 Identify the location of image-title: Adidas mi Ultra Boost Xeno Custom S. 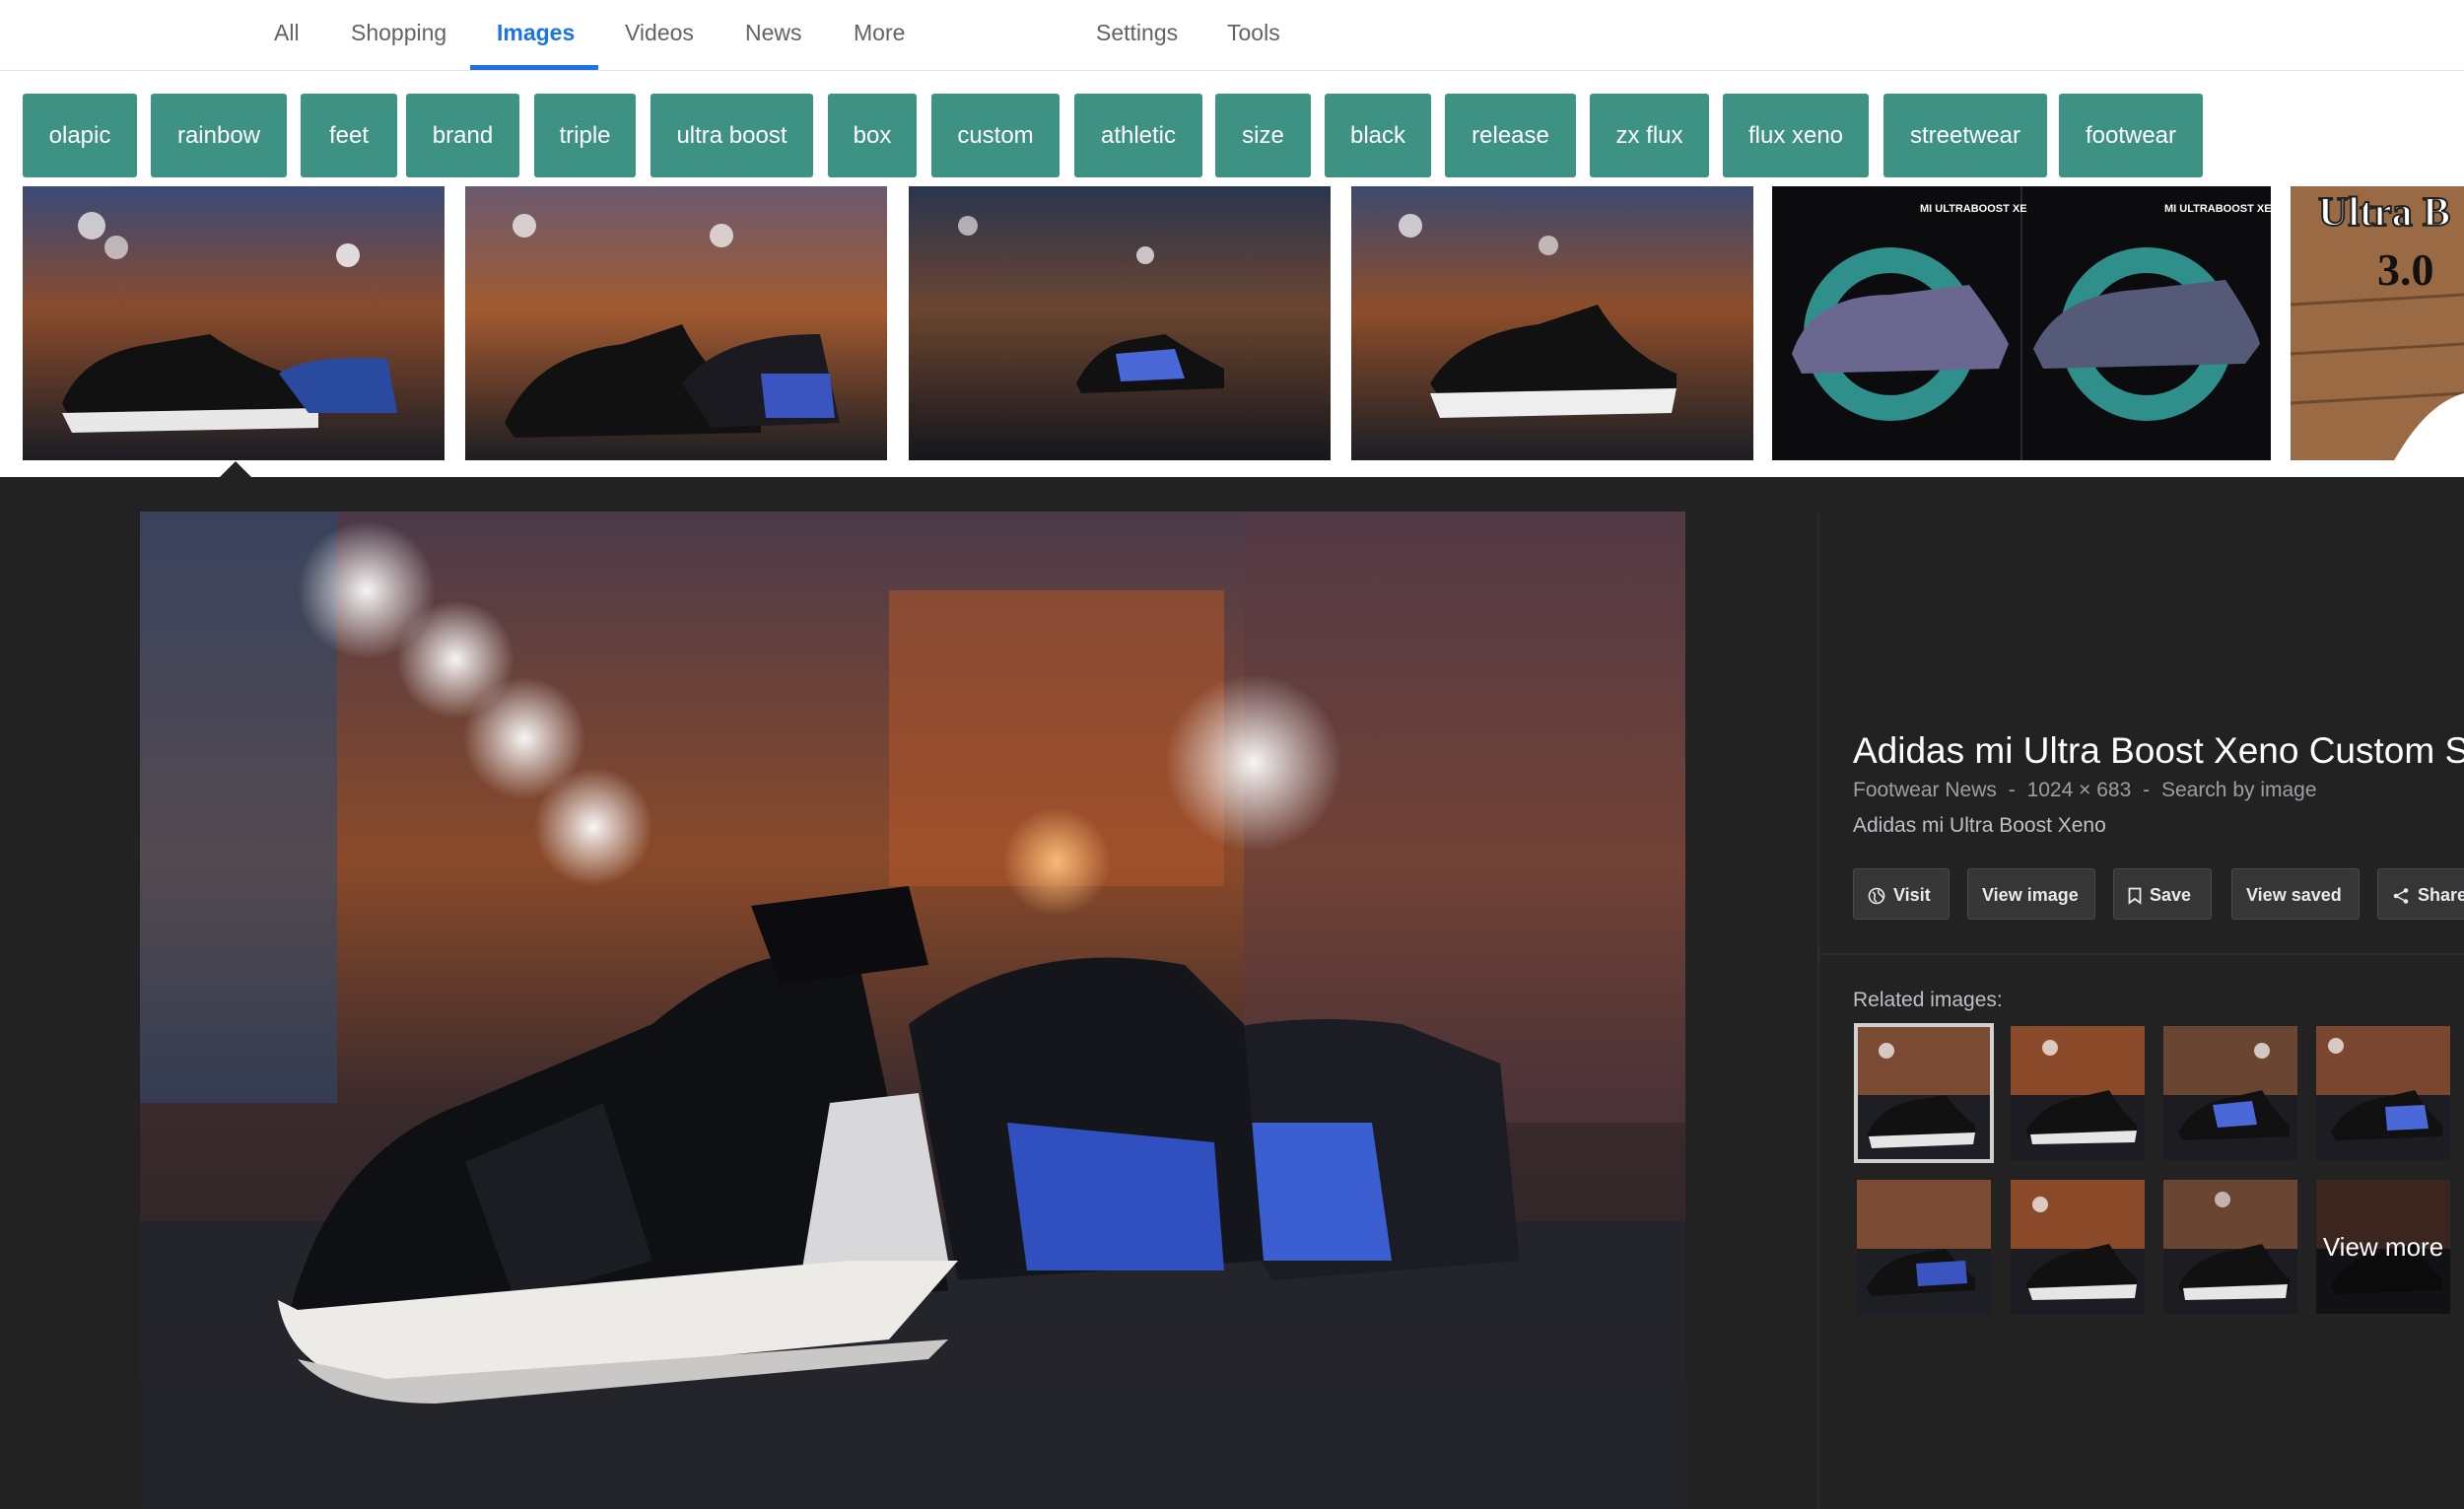
(2158, 751).